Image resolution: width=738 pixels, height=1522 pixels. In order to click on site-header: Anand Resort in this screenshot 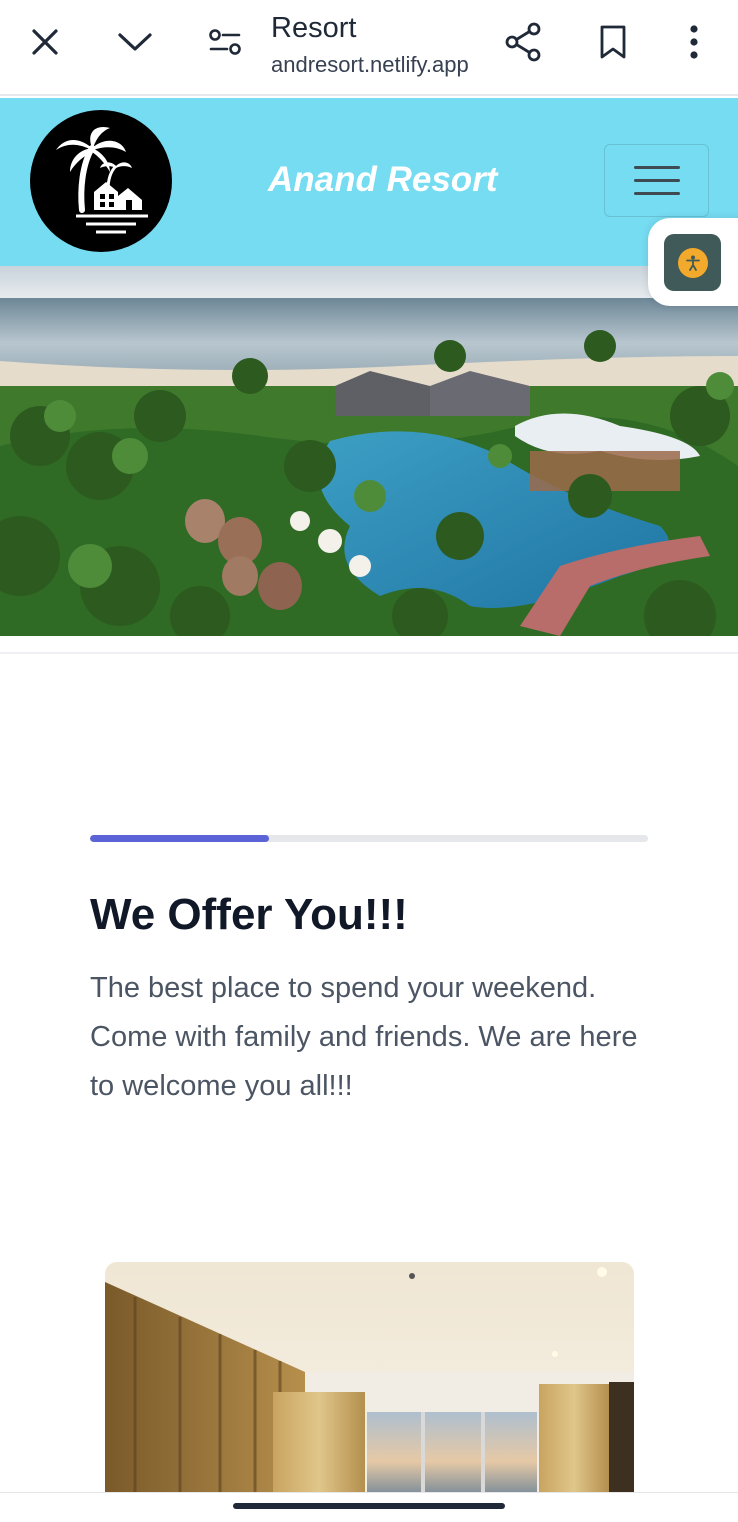, I will do `click(369, 182)`.